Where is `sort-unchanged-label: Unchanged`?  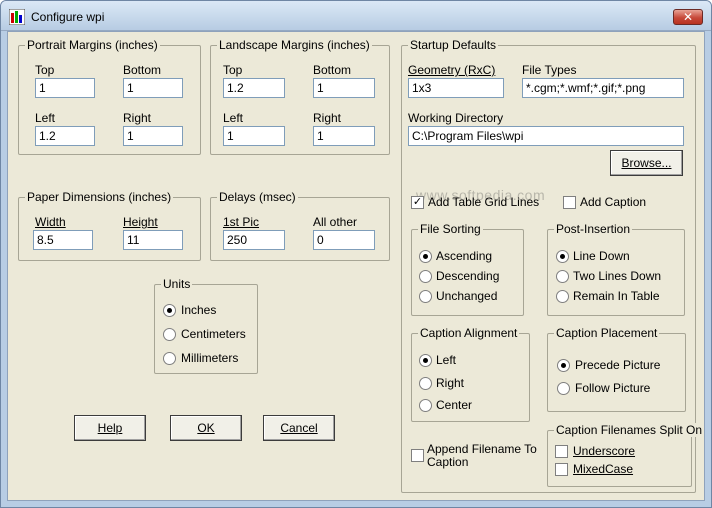
sort-unchanged-label: Unchanged is located at coordinates (466, 296).